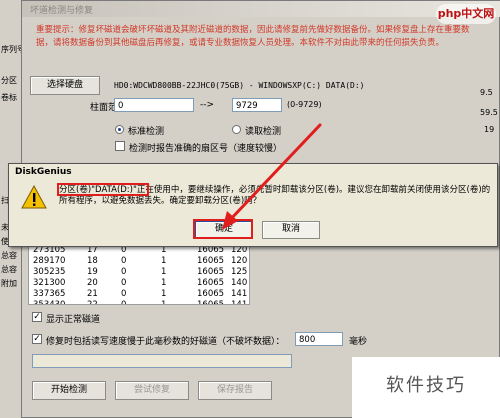 This screenshot has height=418, width=500. I want to click on read-detect-label: 读取检测, so click(263, 132).